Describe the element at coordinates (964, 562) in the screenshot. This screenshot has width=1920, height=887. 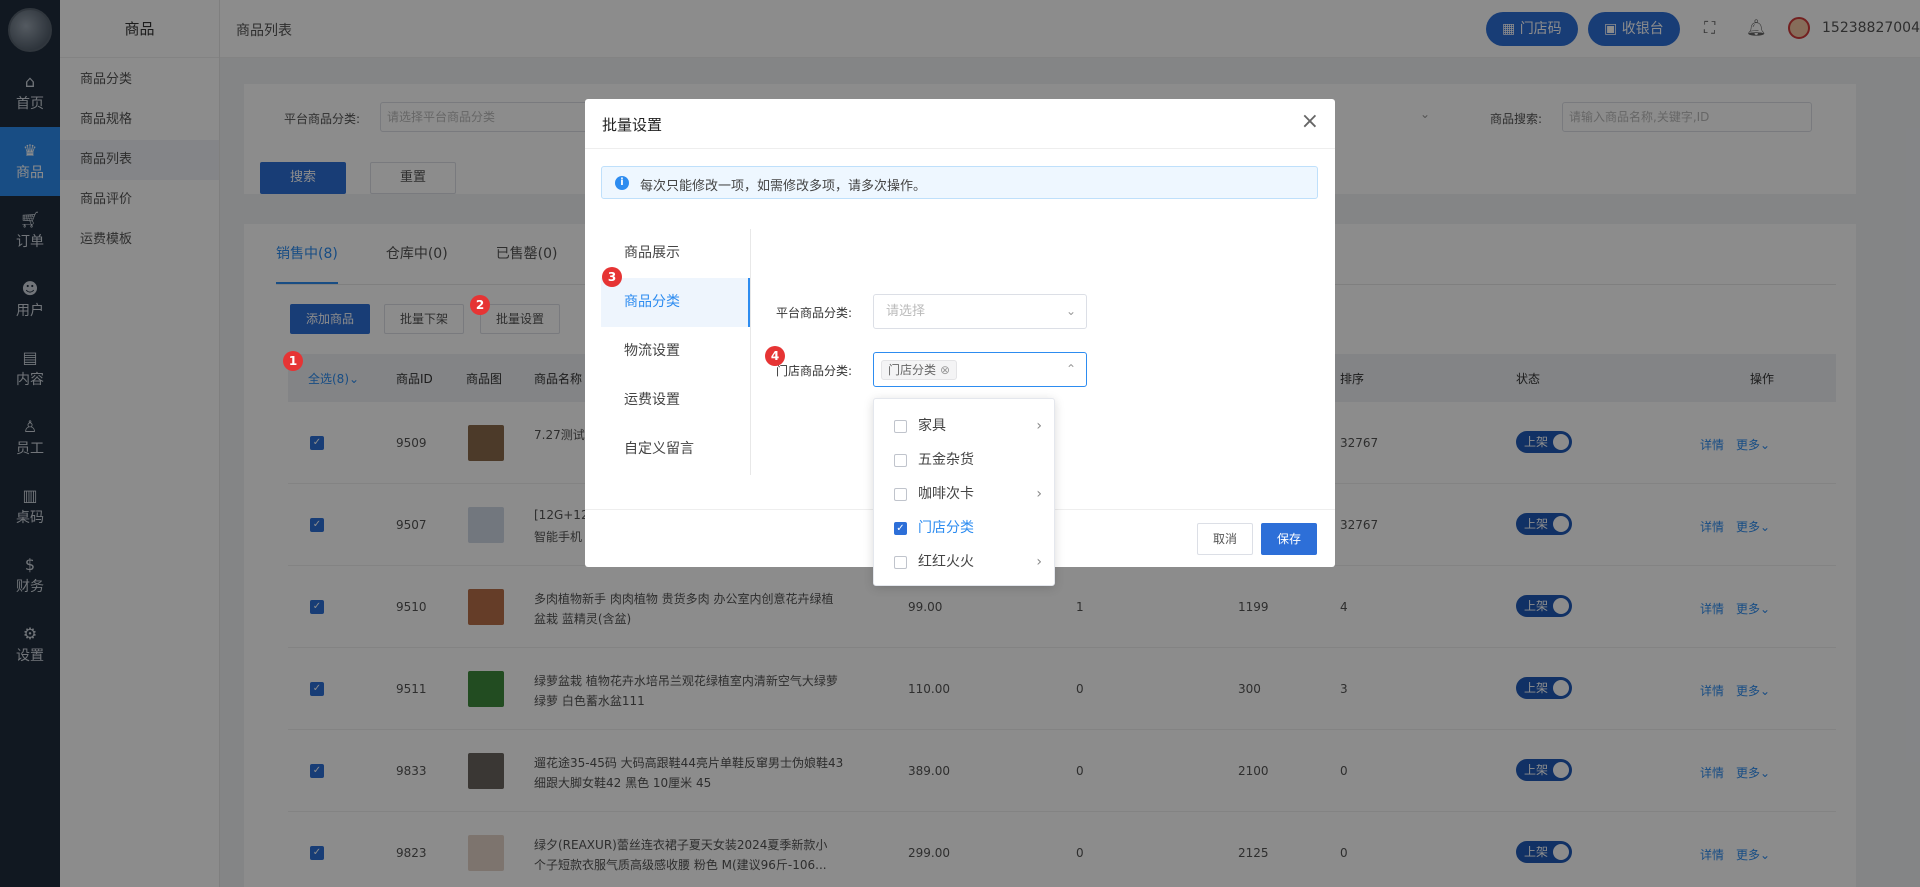
I see `option-honghong: 红红火火 ›` at that location.